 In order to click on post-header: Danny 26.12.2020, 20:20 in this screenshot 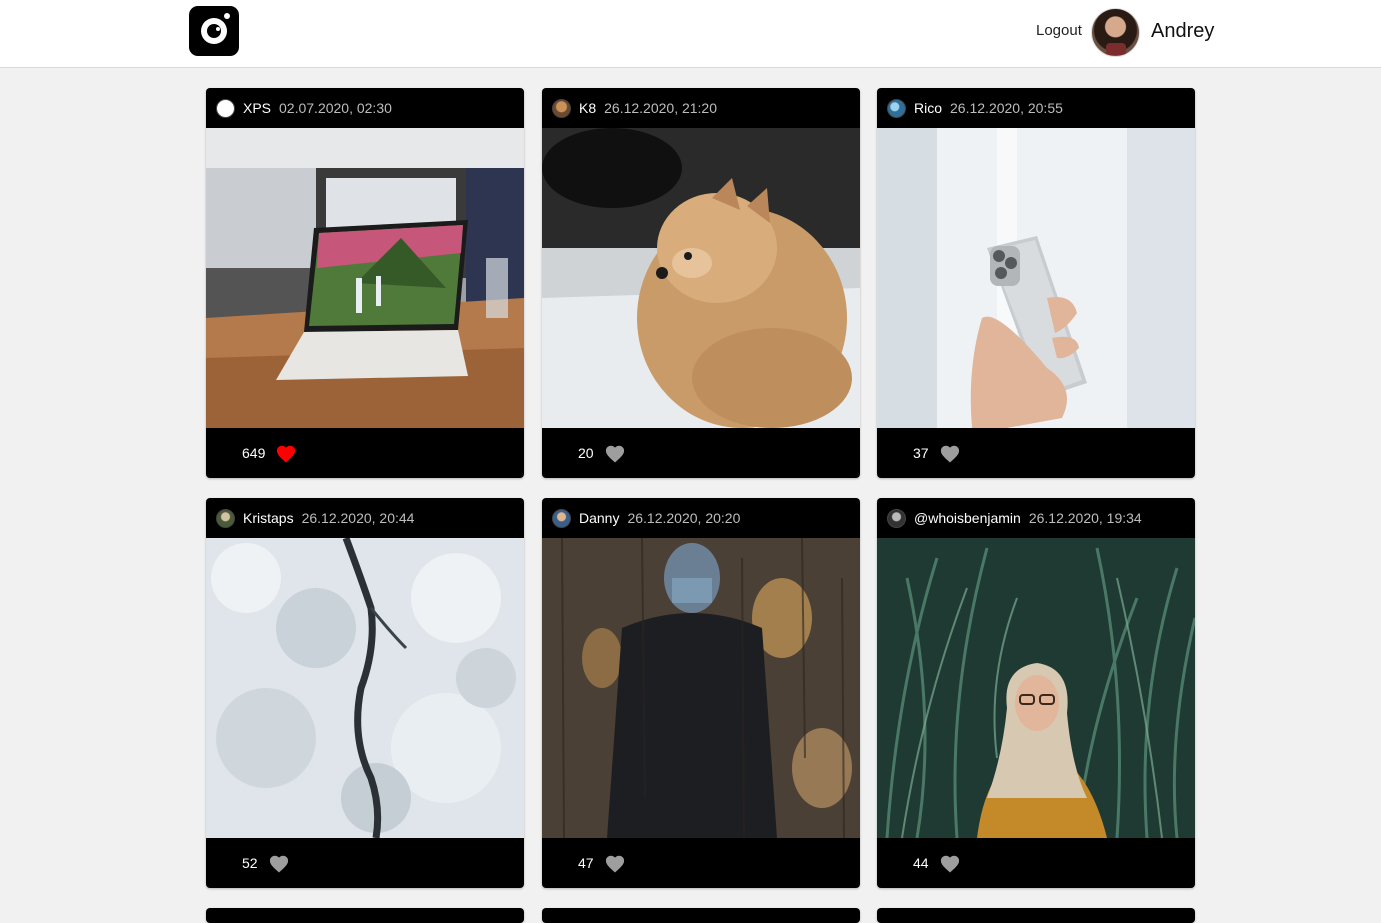, I will do `click(701, 518)`.